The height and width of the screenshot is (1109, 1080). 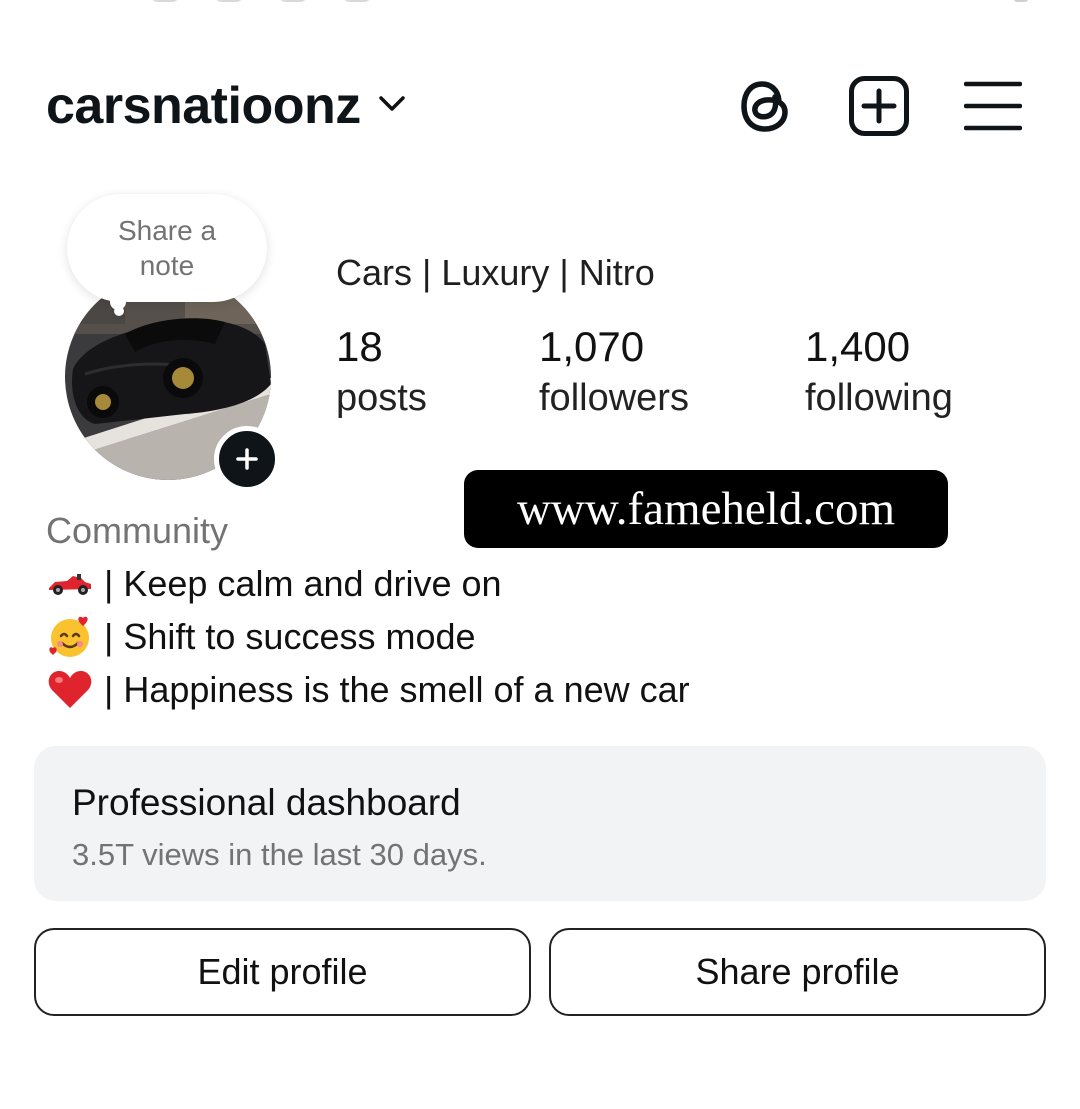 I want to click on account-switcher: carsnatioonz, so click(x=226, y=106).